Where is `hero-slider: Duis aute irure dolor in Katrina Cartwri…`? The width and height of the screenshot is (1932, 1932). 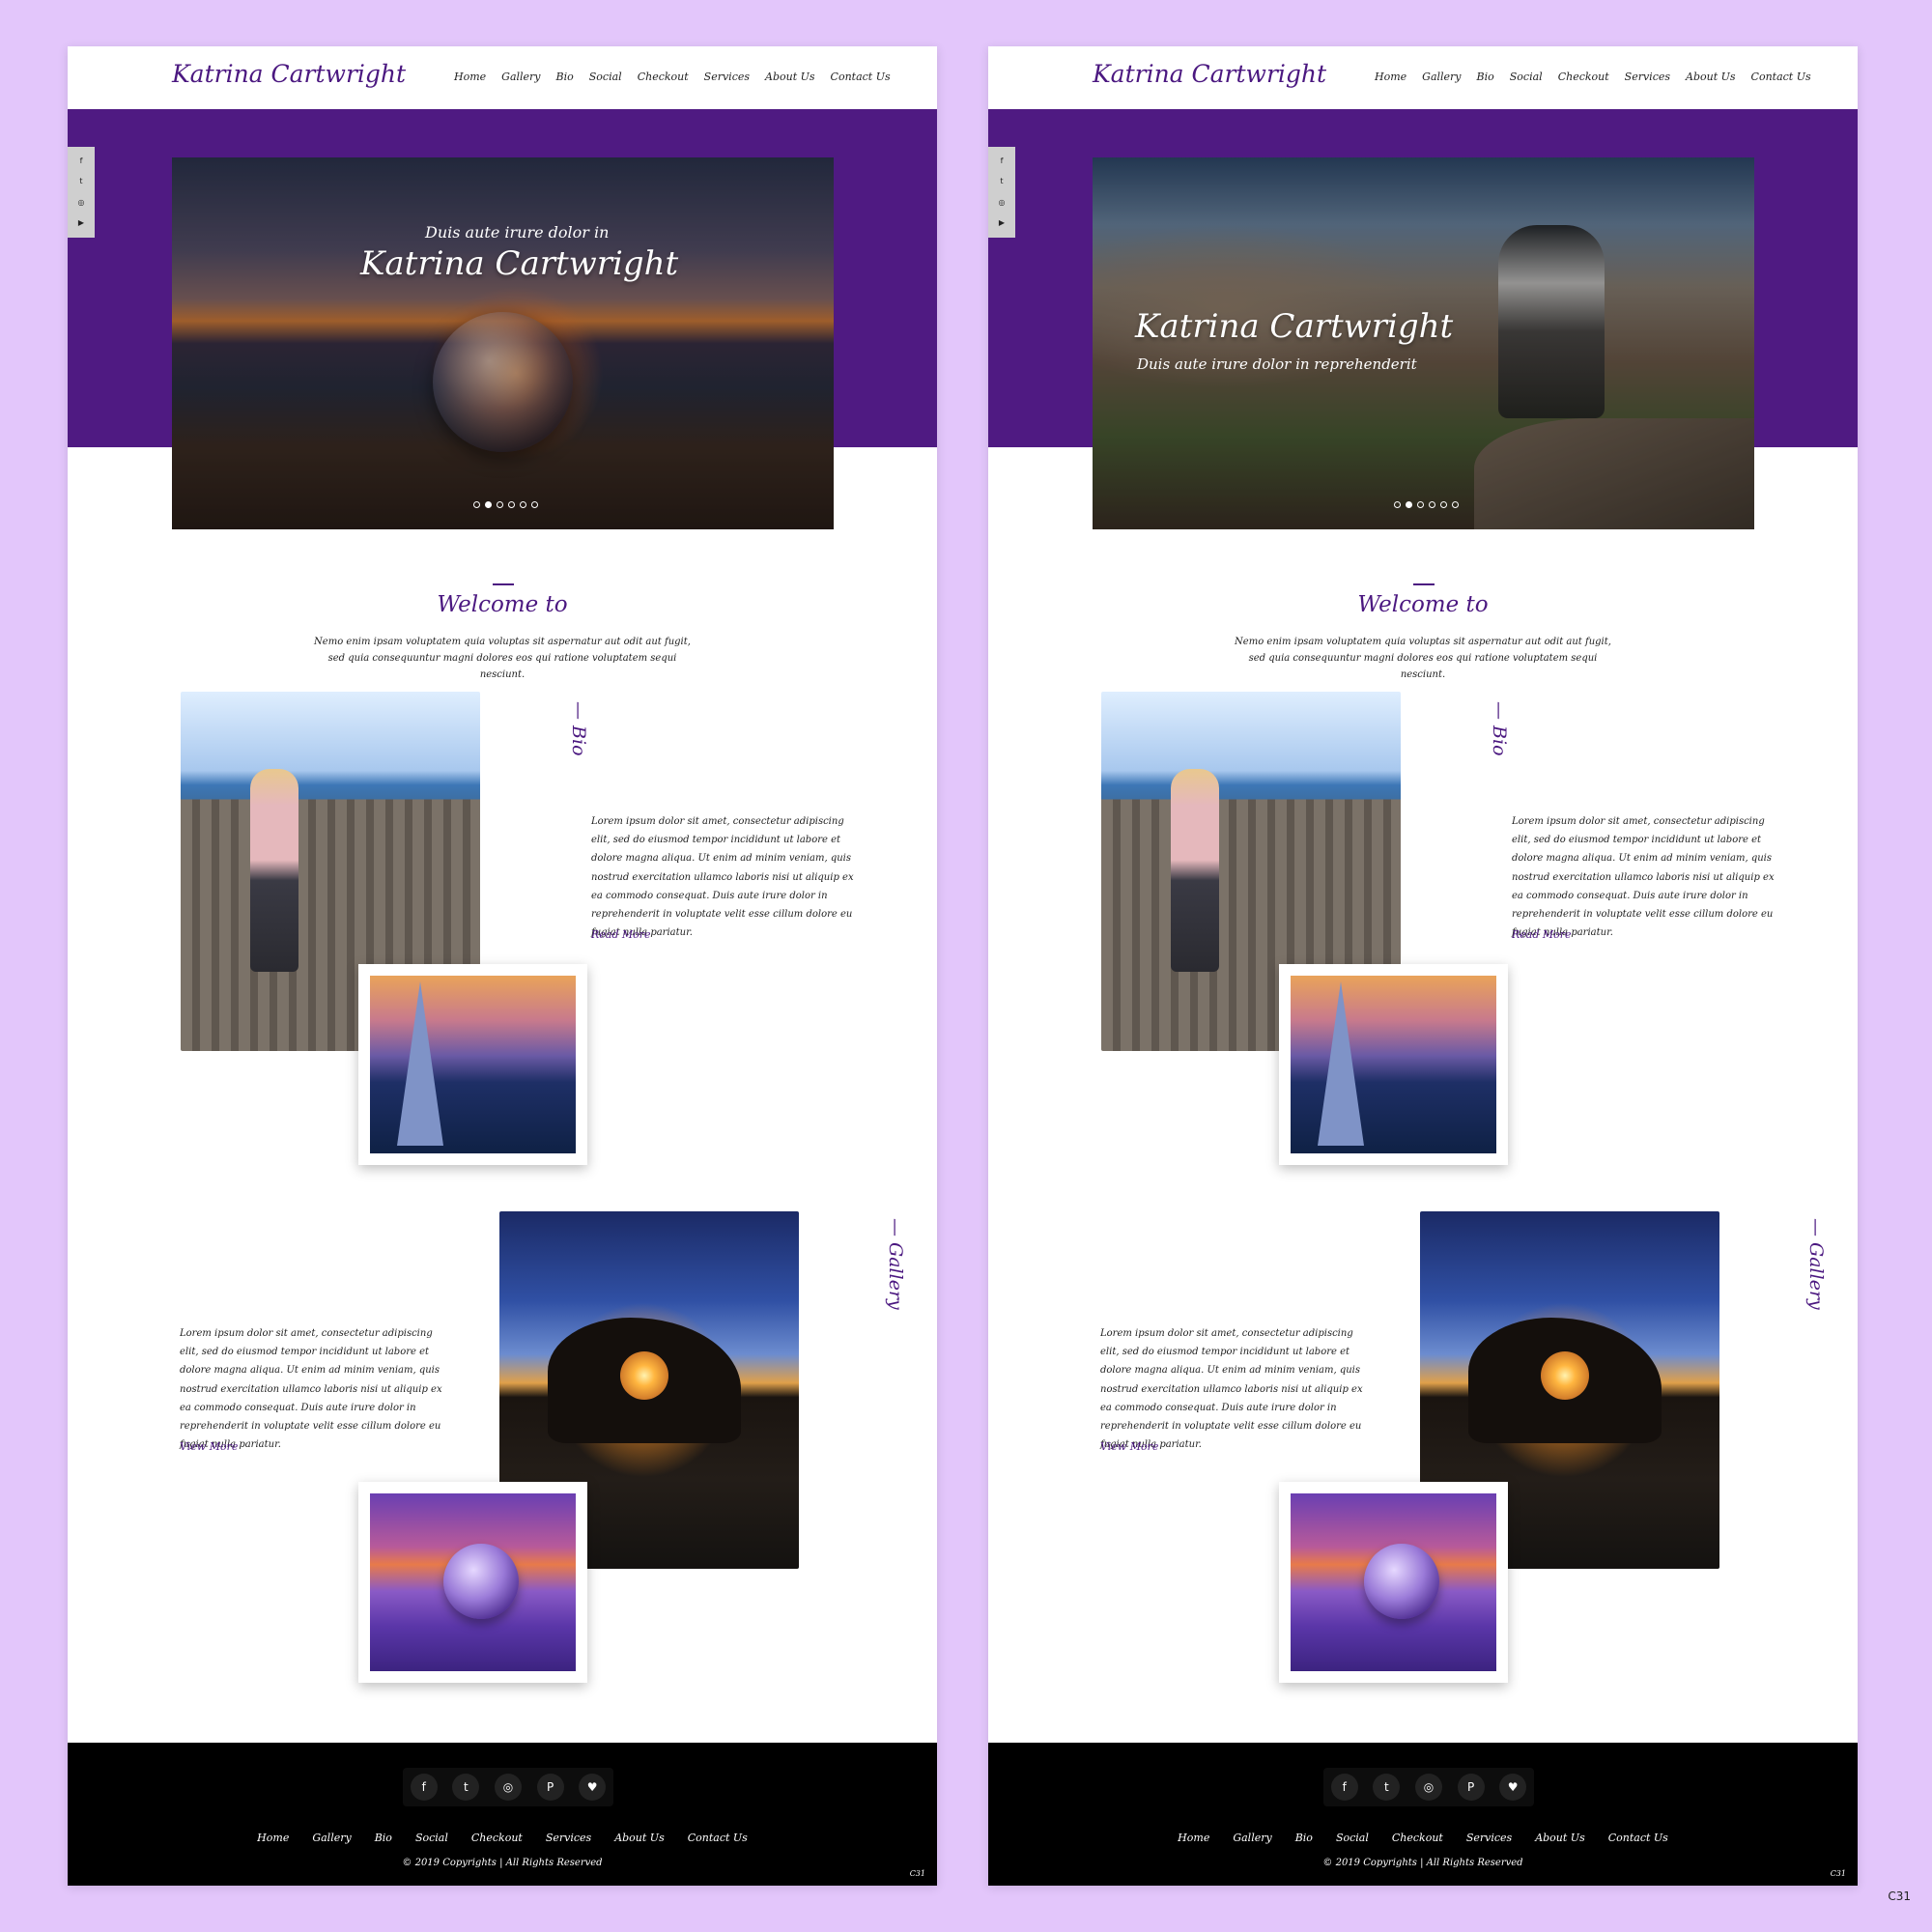
hero-slider: Duis aute irure dolor in Katrina Cartwri… is located at coordinates (503, 343).